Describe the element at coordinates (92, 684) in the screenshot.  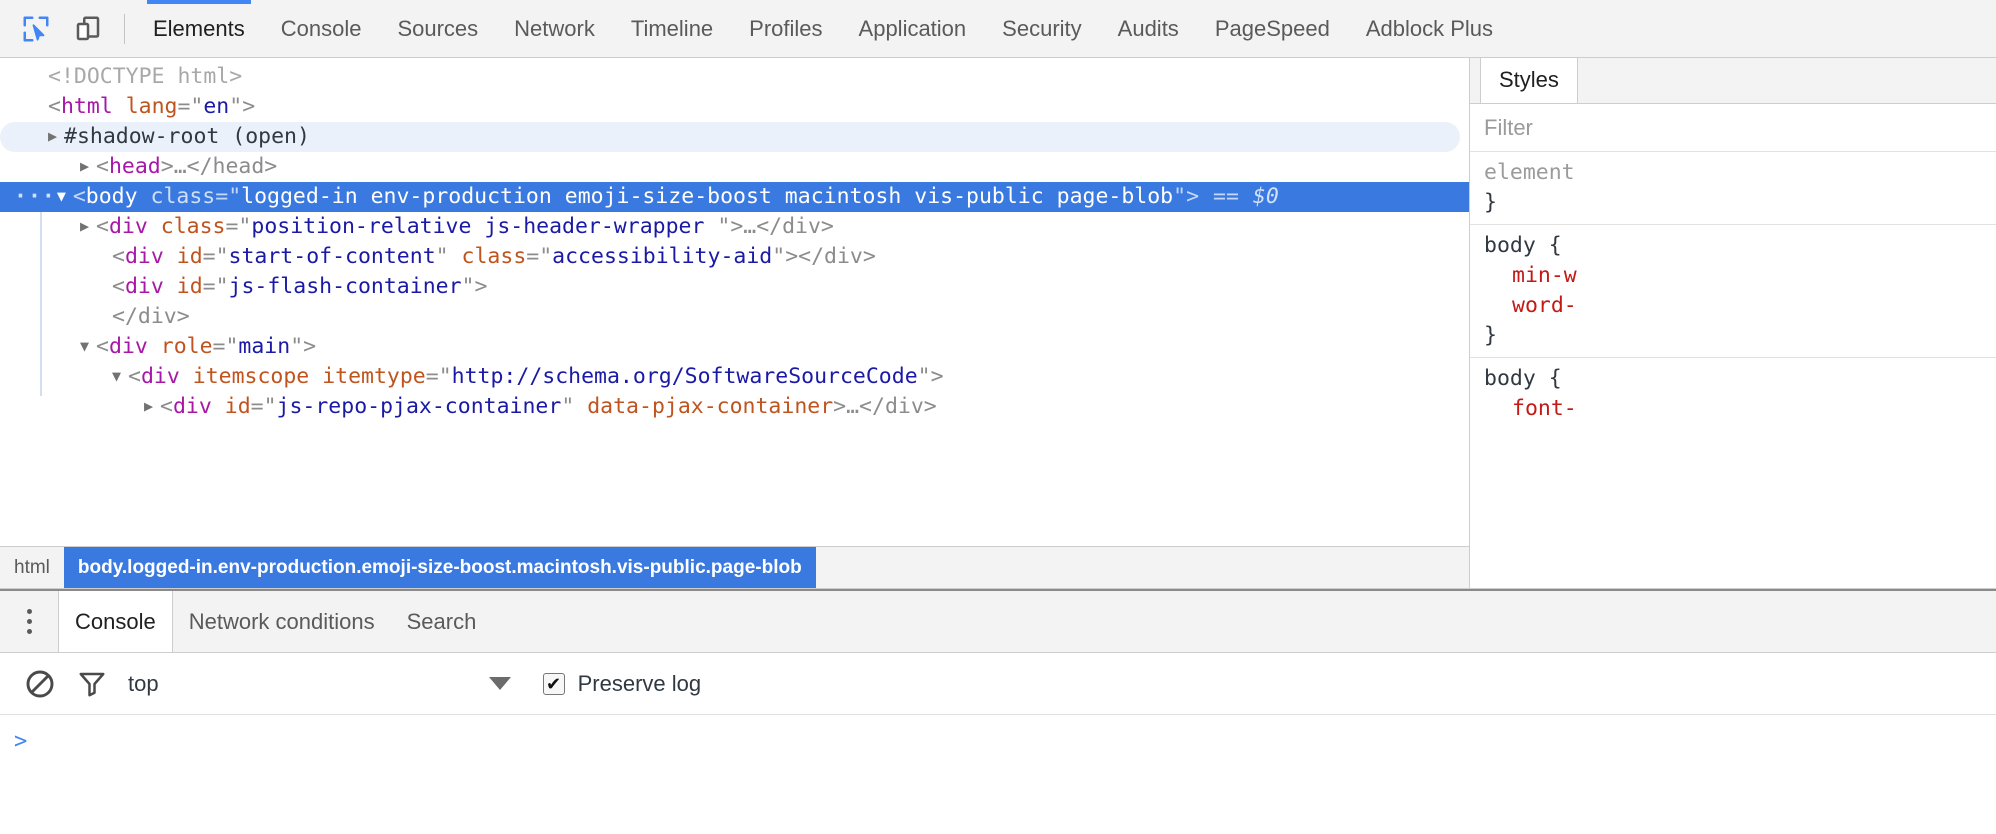
I see `filter-funnel-icon` at that location.